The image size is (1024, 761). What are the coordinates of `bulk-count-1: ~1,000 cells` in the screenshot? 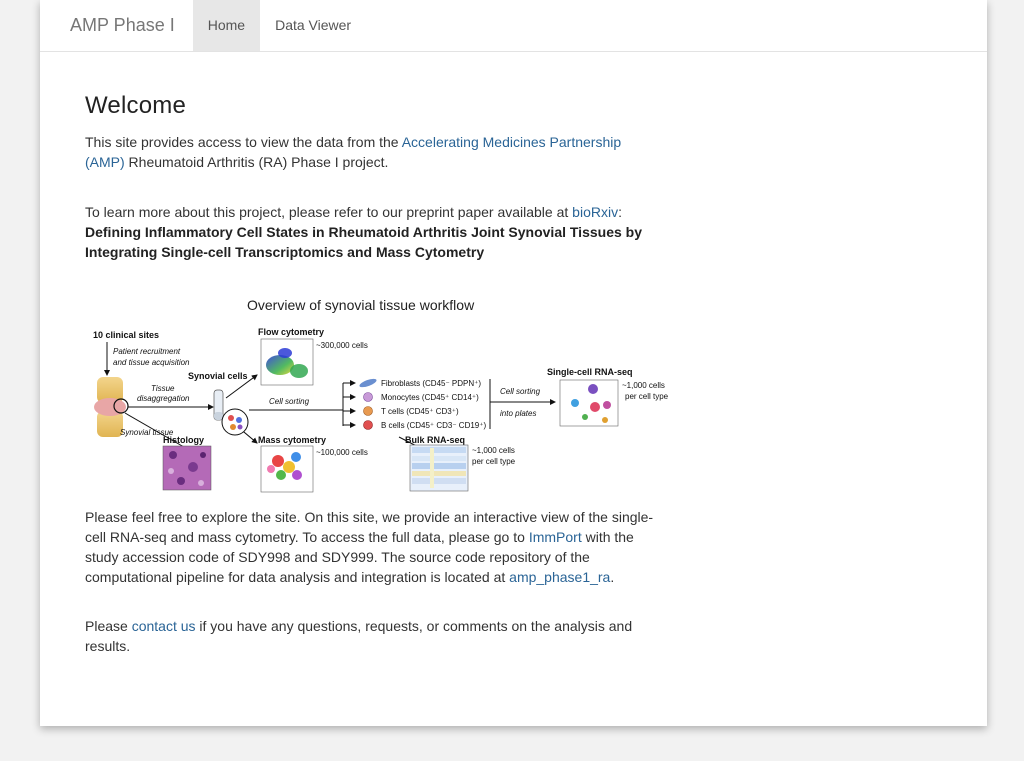 It's located at (493, 450).